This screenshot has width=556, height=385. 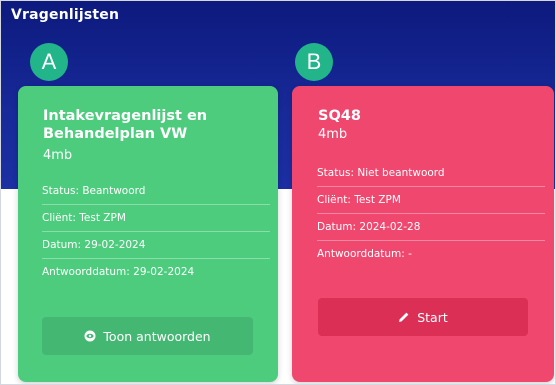 I want to click on show-answers-label: Toon antwoorden, so click(x=157, y=336).